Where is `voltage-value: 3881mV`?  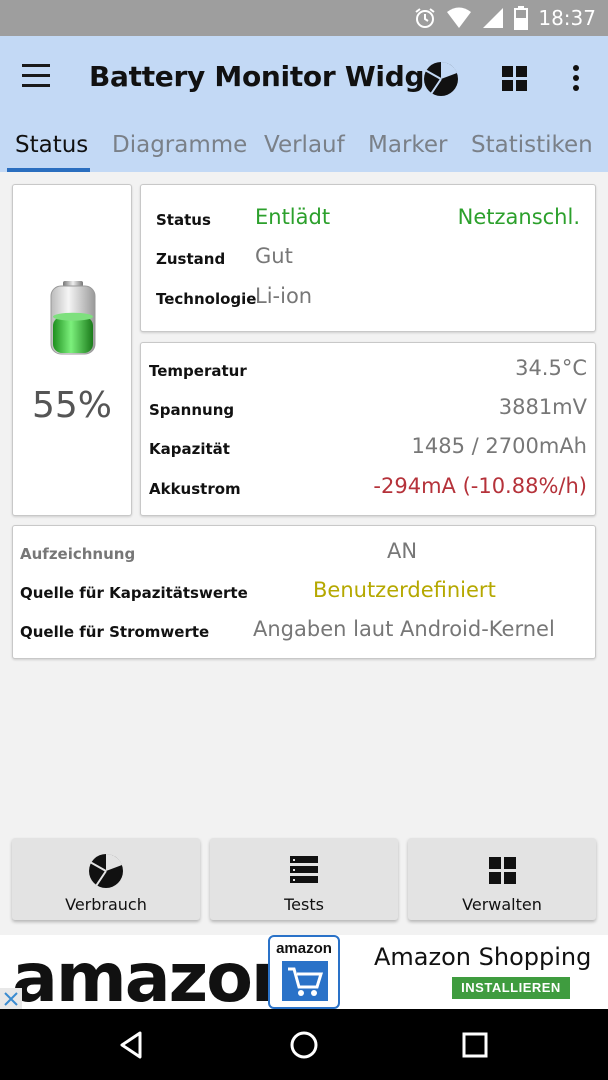 voltage-value: 3881mV is located at coordinates (542, 407).